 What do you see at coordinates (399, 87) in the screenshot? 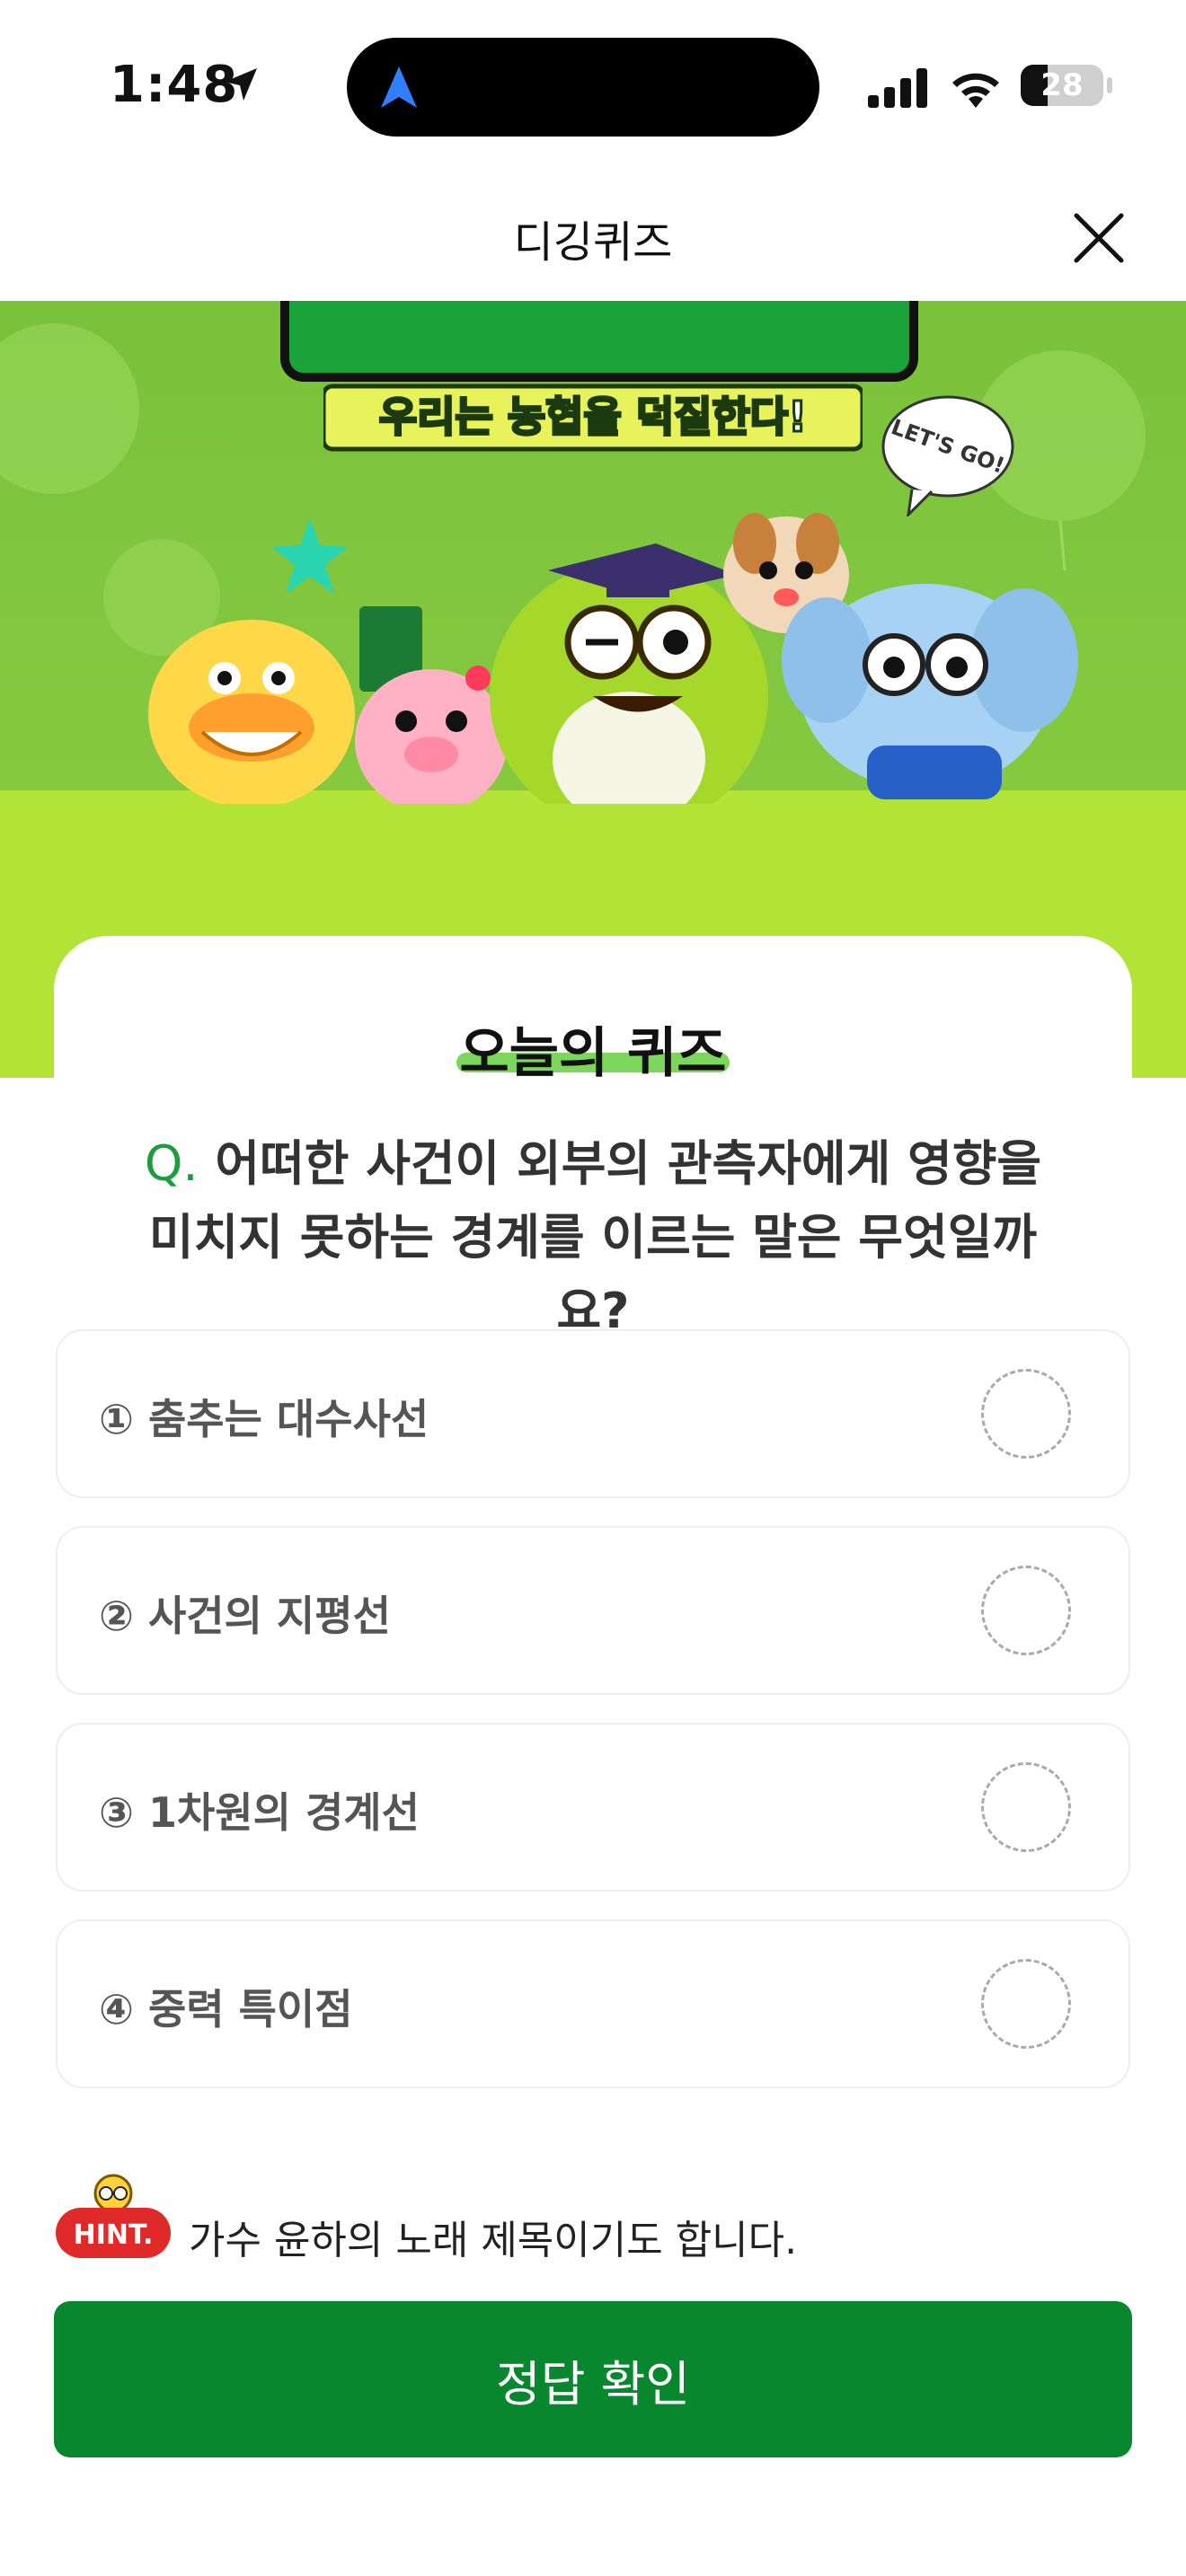
I see `navigation-icon` at bounding box center [399, 87].